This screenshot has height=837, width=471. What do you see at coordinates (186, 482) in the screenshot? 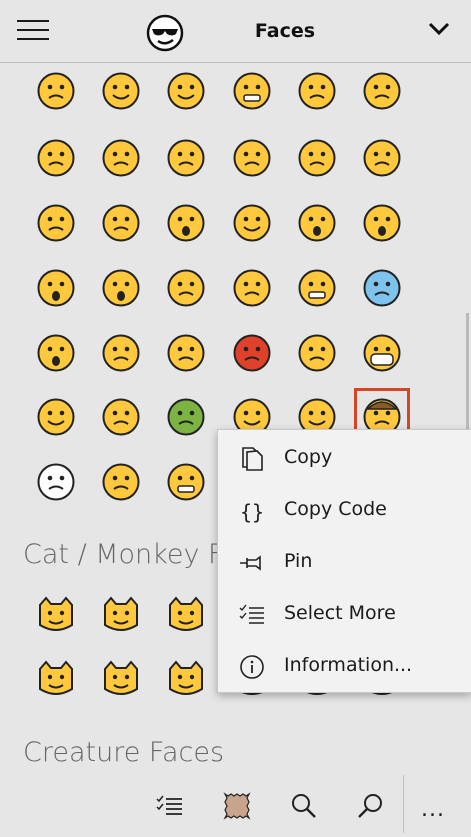
I see `nerd-face-emoji` at bounding box center [186, 482].